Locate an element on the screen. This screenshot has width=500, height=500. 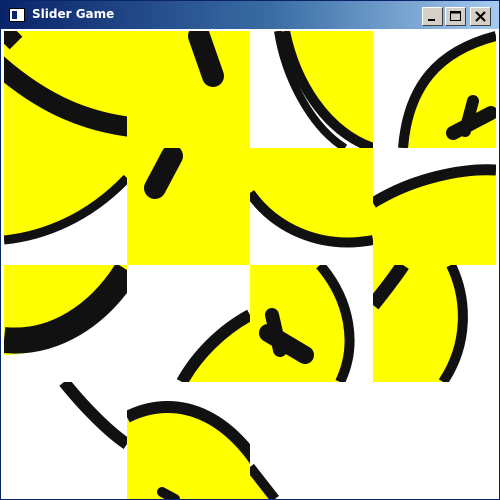
close-icon is located at coordinates (480, 16).